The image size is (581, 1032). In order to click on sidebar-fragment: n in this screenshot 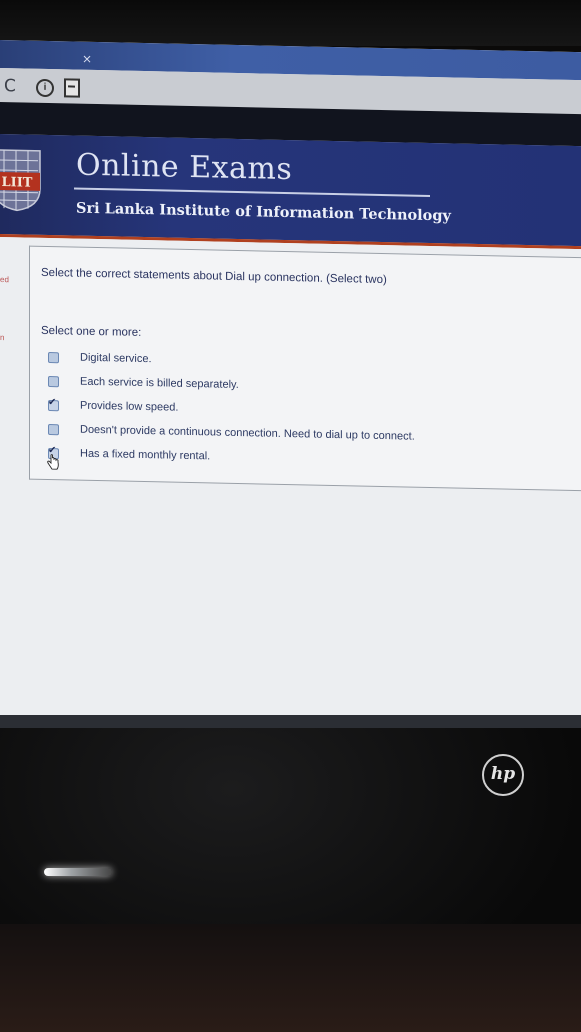, I will do `click(2, 338)`.